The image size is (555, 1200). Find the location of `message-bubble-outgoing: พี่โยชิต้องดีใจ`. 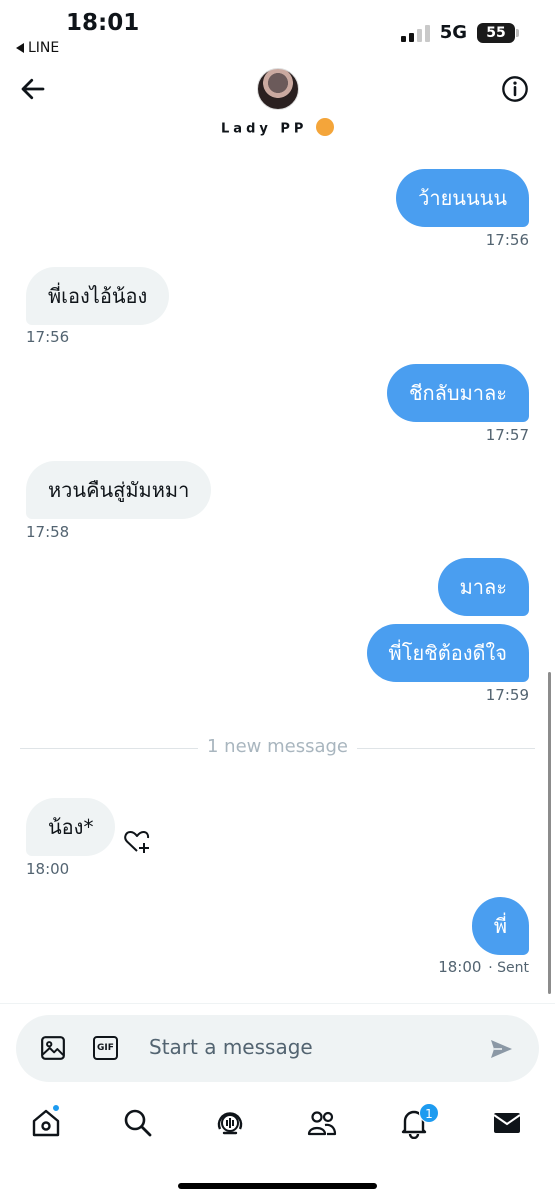

message-bubble-outgoing: พี่โยชิต้องดีใจ is located at coordinates (447, 653).